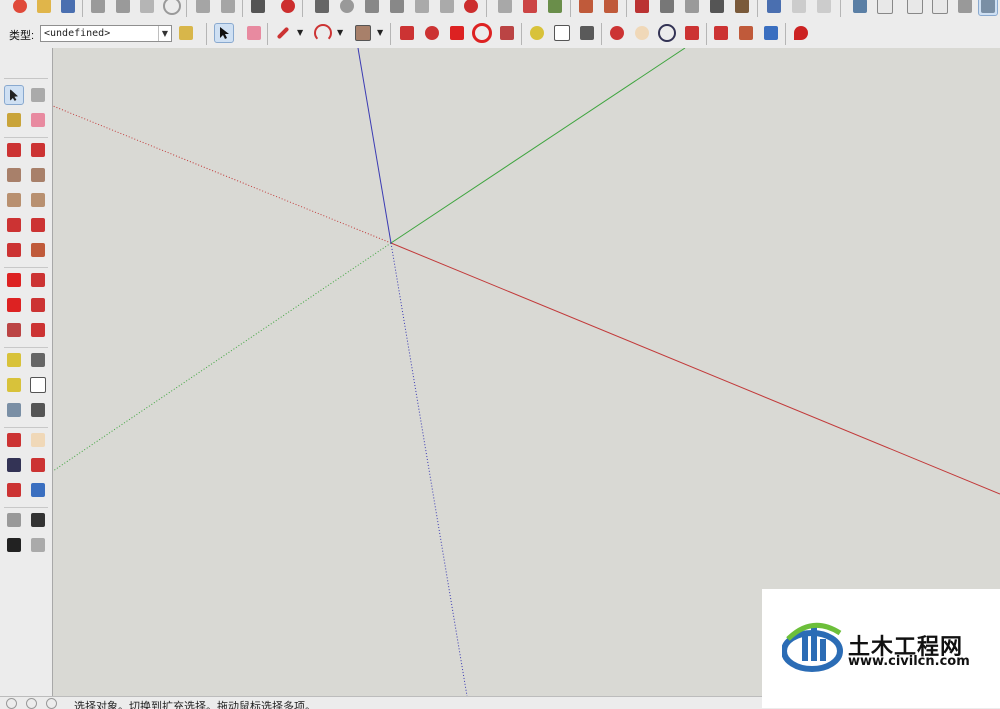 This screenshot has width=1000, height=709. I want to click on materials-icon, so click(746, 33).